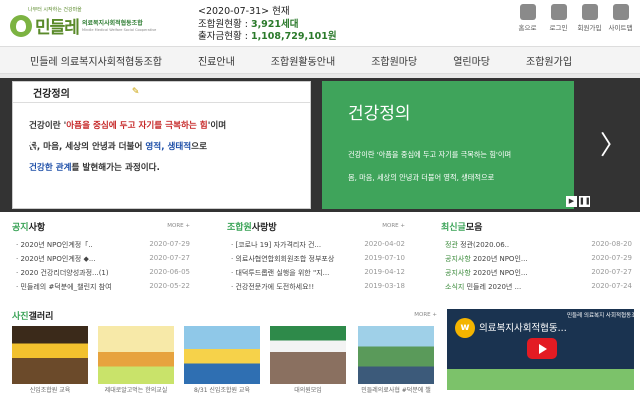 This screenshot has width=640, height=403. What do you see at coordinates (379, 114) in the screenshot?
I see `banner-title: 건강정의` at bounding box center [379, 114].